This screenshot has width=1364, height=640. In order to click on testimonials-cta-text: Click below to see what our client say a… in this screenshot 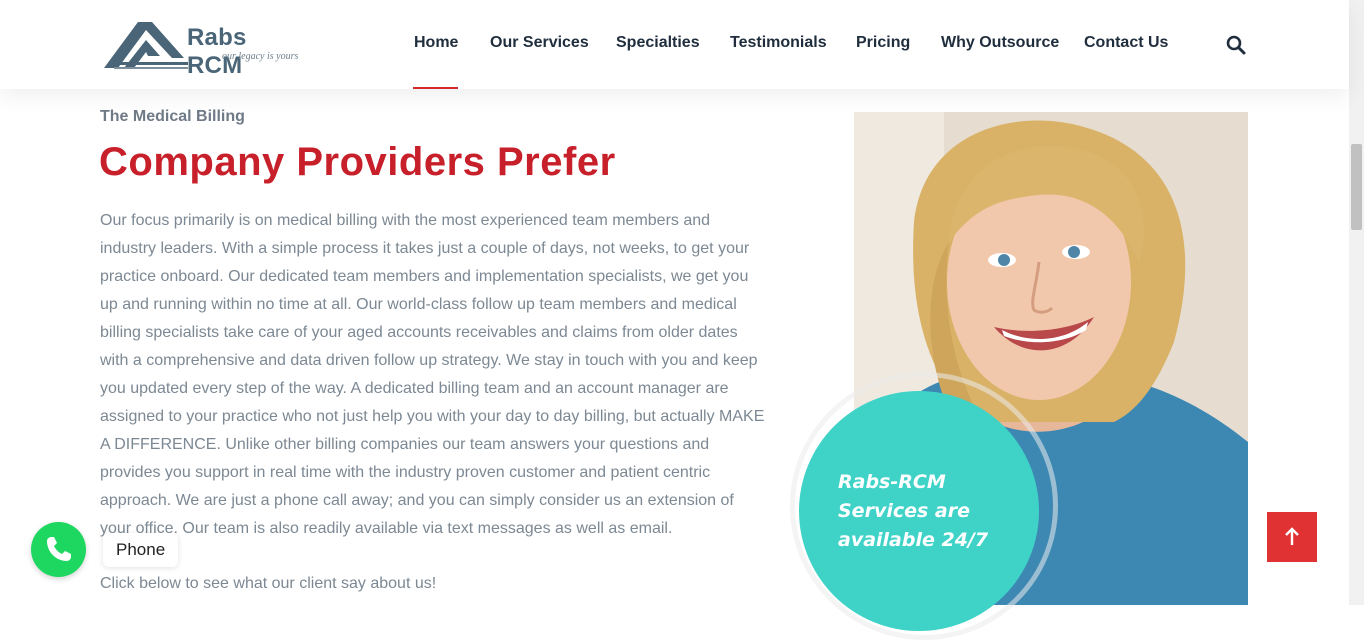, I will do `click(268, 583)`.